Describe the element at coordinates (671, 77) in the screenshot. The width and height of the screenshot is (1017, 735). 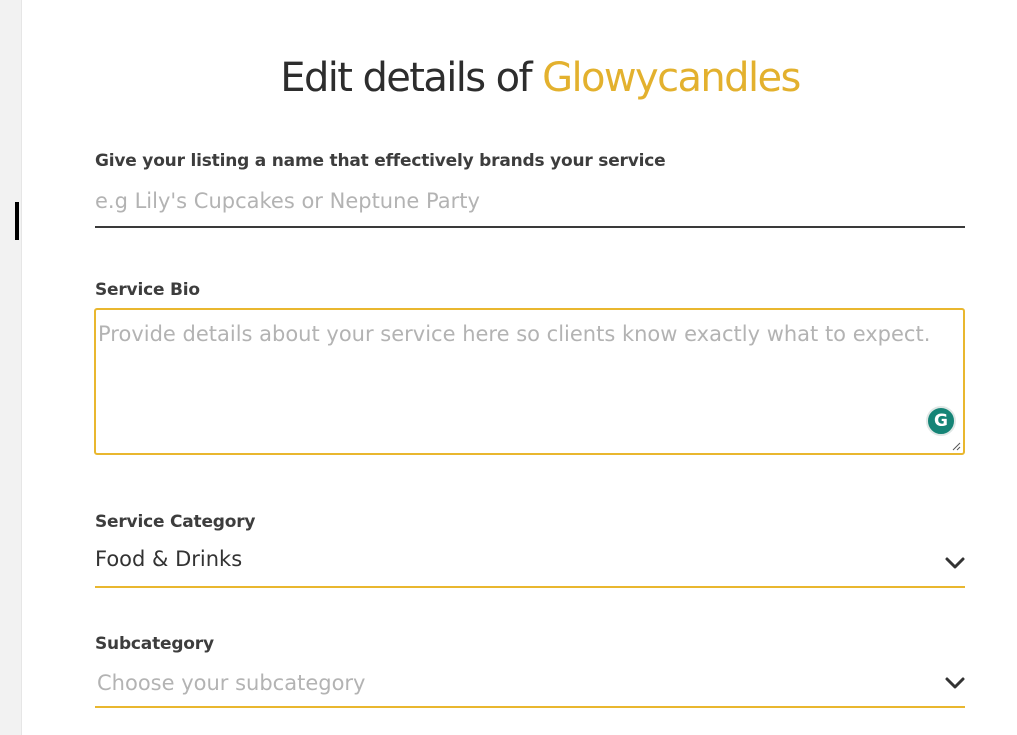
I see `brand-name: Glowycandles` at that location.